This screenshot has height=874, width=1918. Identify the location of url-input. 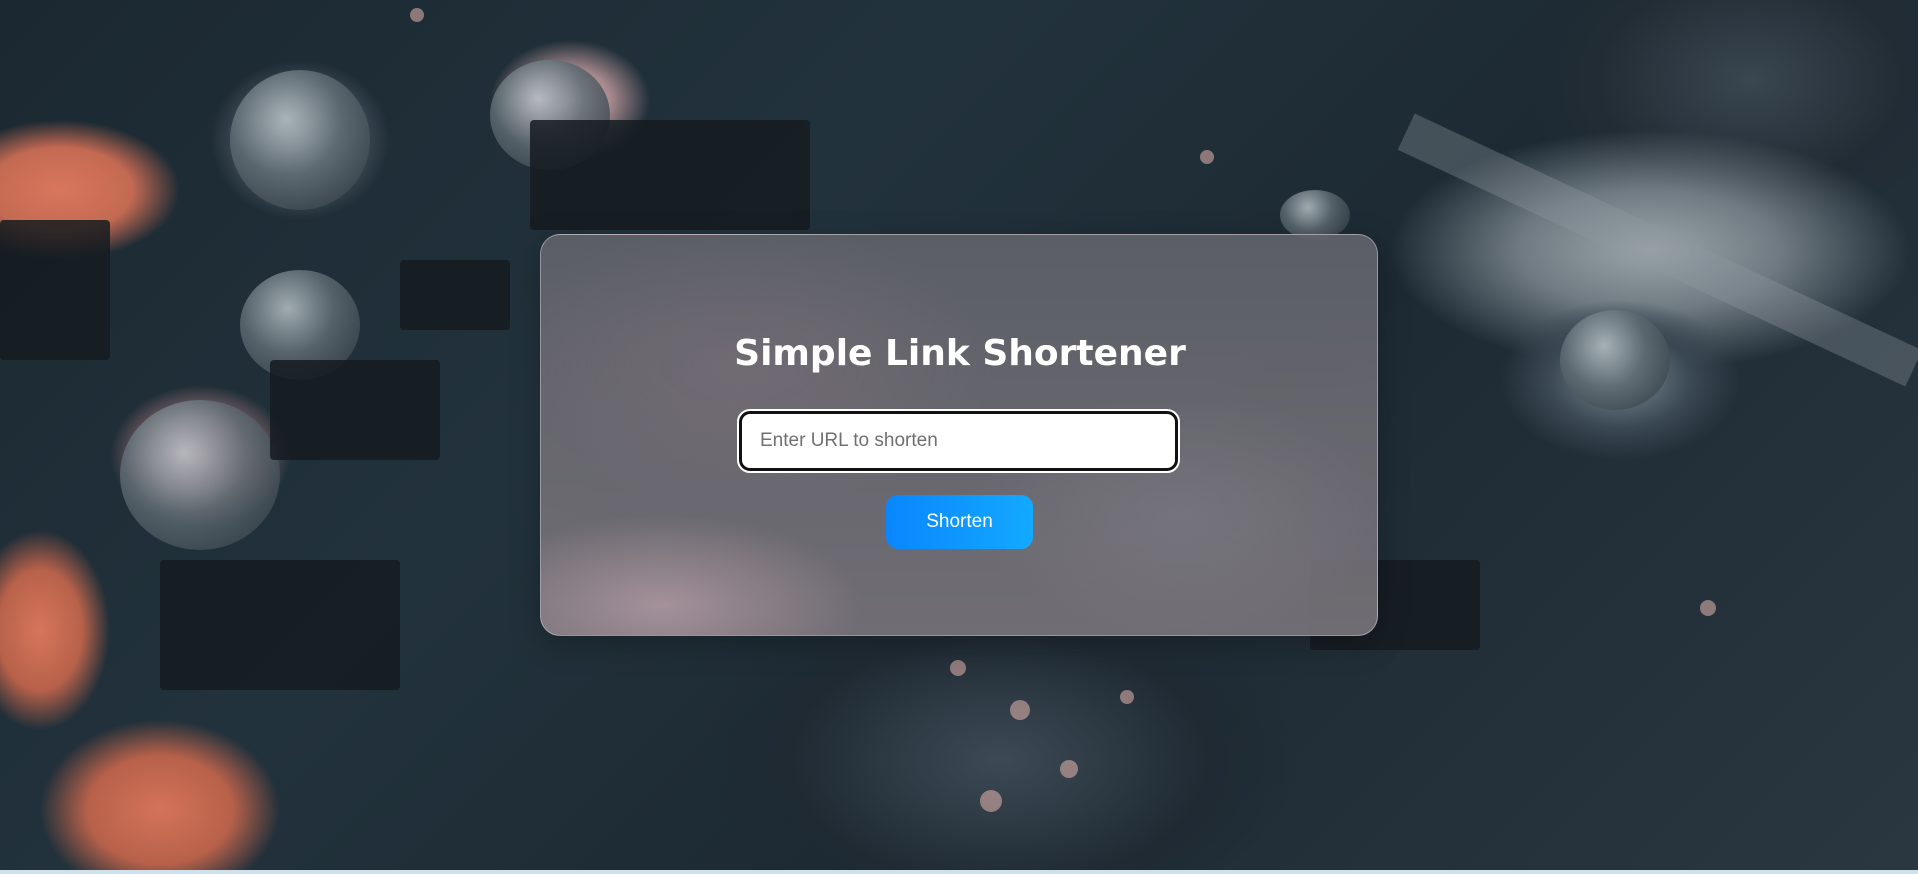
(958, 441).